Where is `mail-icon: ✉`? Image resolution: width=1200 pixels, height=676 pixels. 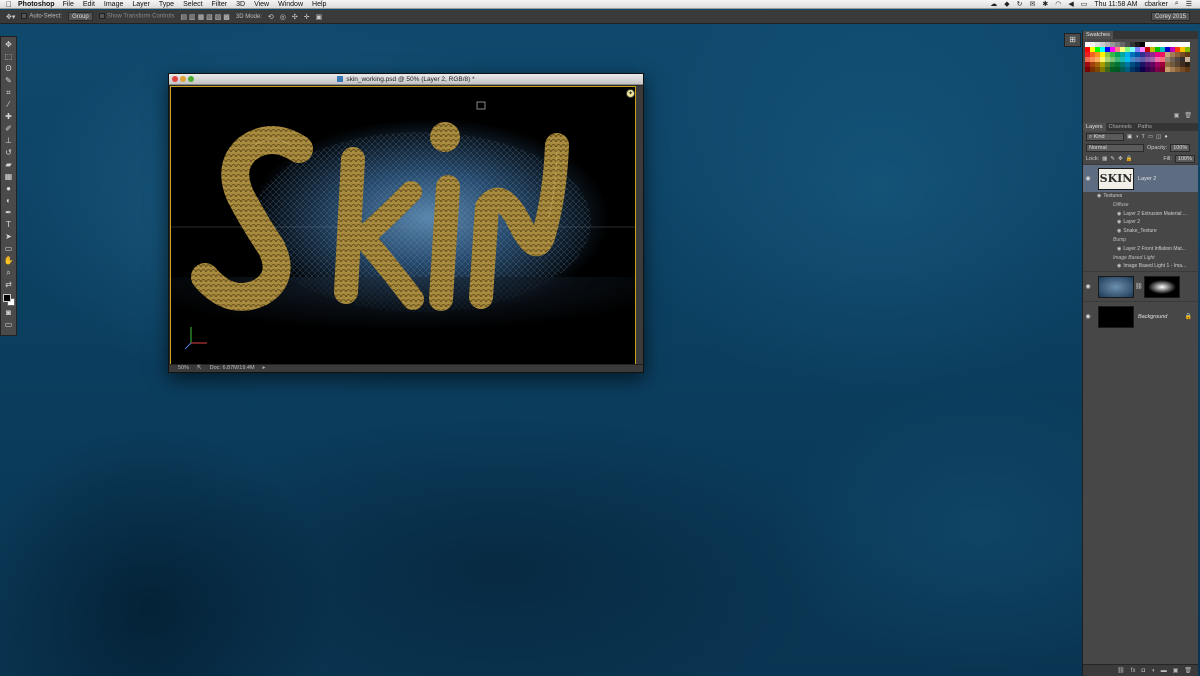 mail-icon: ✉ is located at coordinates (1033, 4).